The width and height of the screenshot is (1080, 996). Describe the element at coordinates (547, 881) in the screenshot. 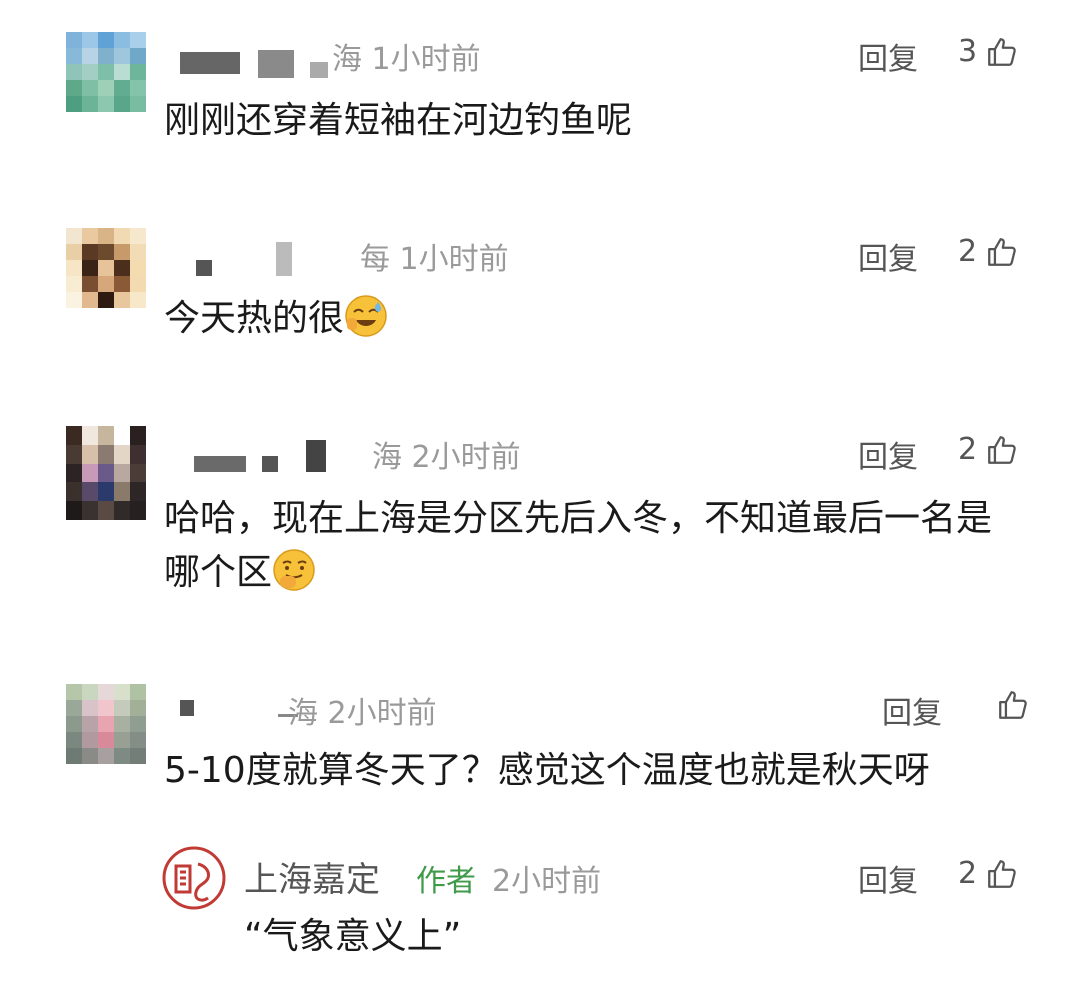

I see `reply-time: 2小时前` at that location.